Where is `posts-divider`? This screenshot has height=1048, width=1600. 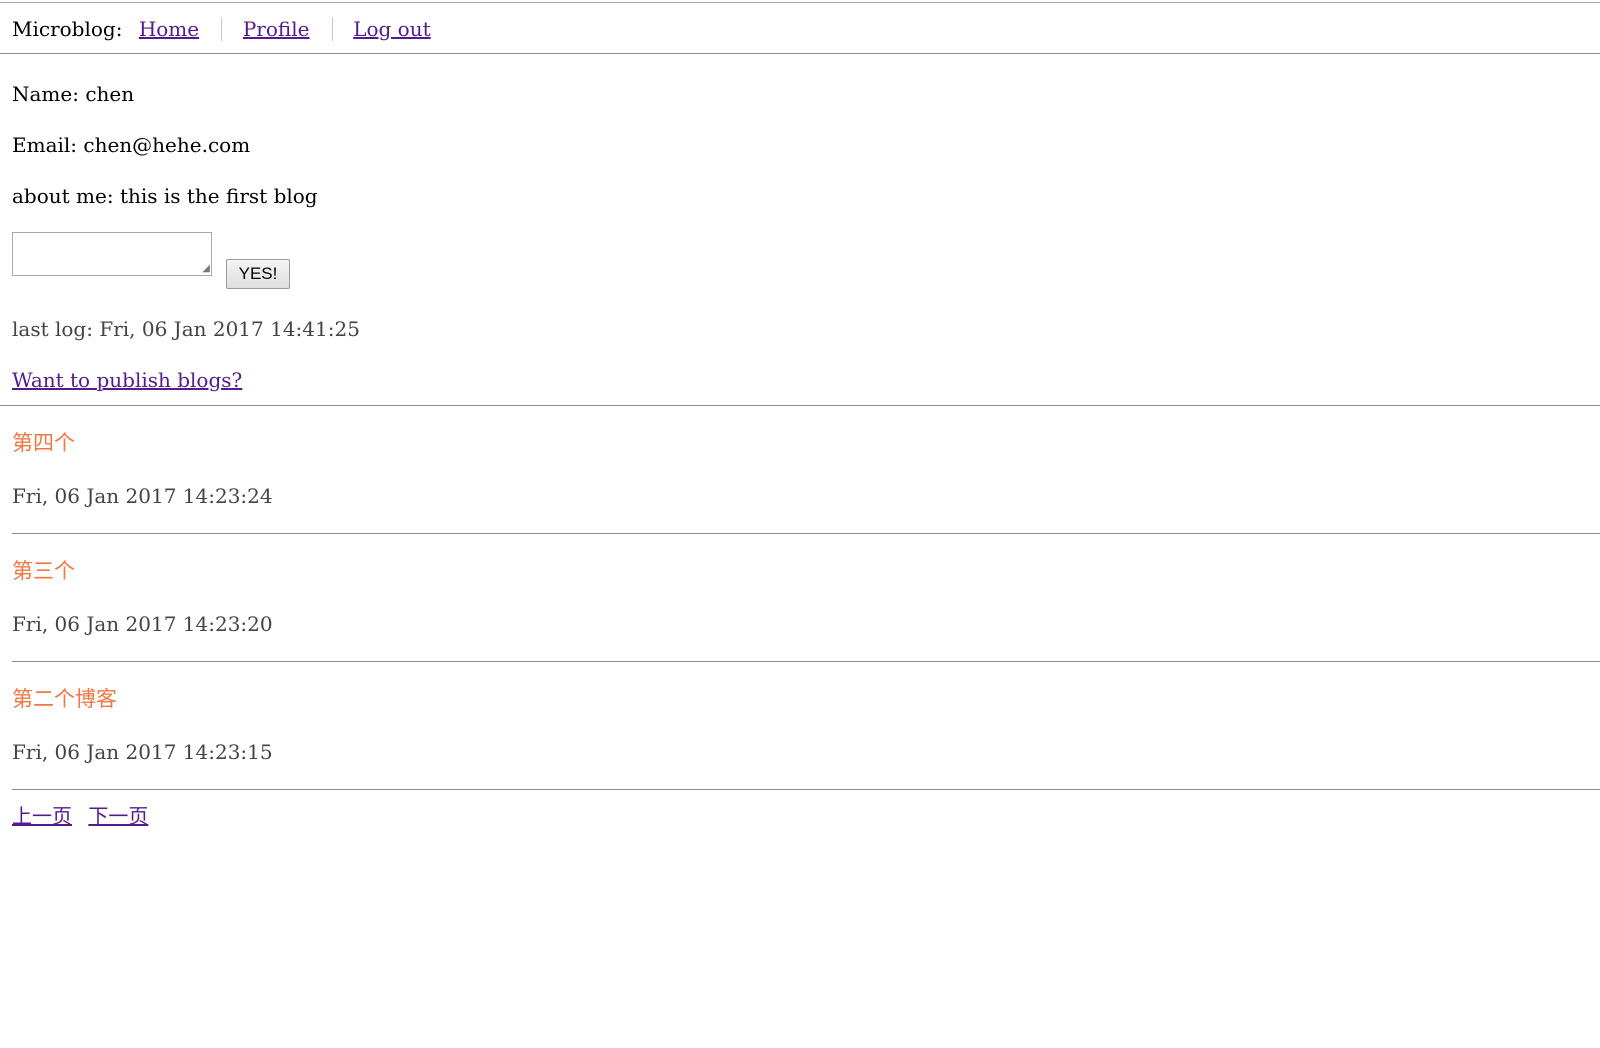 posts-divider is located at coordinates (800, 405).